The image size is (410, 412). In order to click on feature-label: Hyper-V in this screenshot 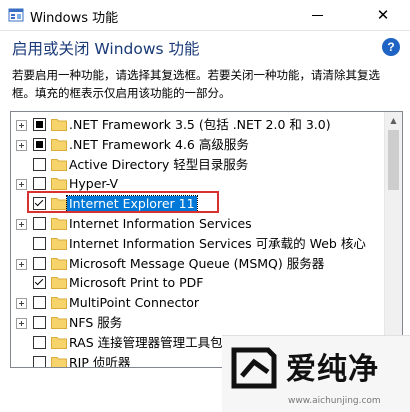, I will do `click(94, 184)`.